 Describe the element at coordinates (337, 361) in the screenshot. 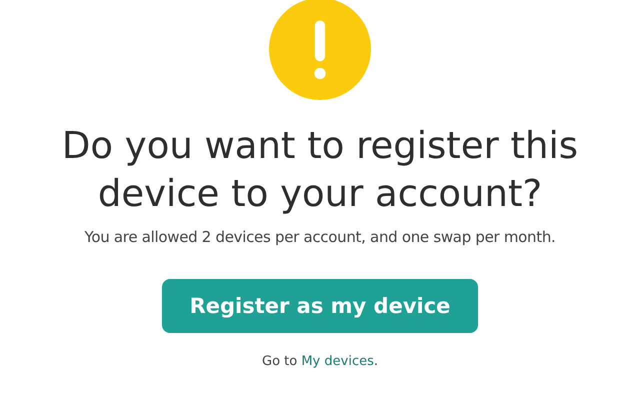

I see `my-devices-link: My devices` at that location.